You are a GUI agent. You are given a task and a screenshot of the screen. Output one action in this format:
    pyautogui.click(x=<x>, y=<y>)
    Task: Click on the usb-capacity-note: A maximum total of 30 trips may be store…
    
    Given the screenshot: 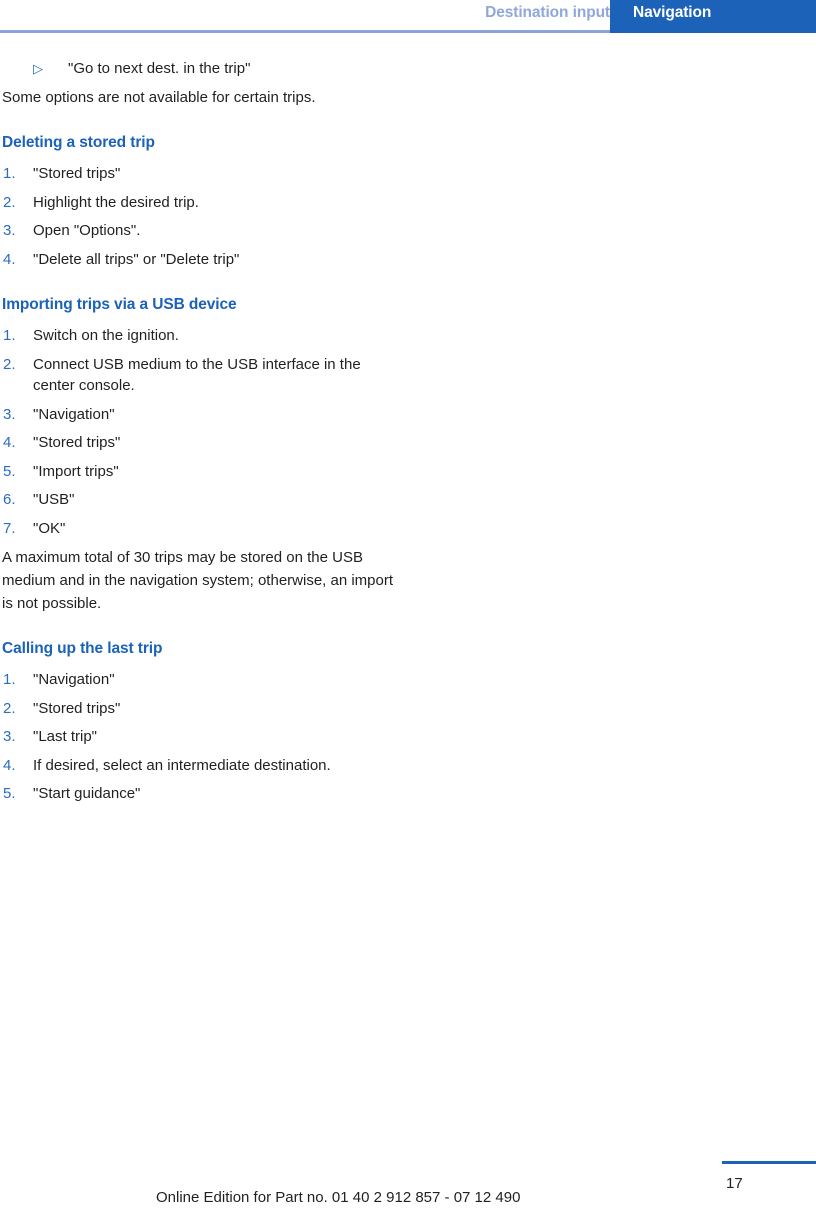 What is the action you would take?
    pyautogui.click(x=198, y=580)
    